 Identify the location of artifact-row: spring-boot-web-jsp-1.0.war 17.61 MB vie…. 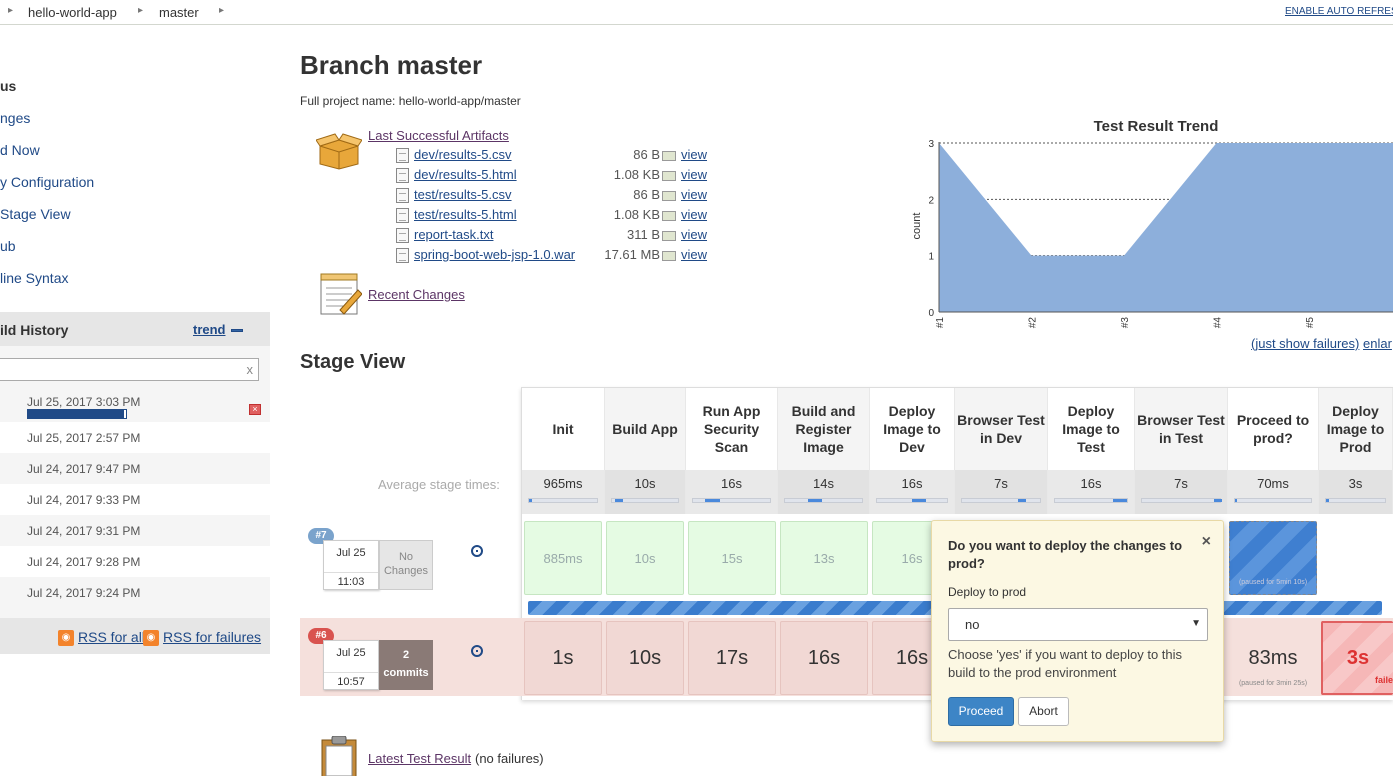
(556, 256).